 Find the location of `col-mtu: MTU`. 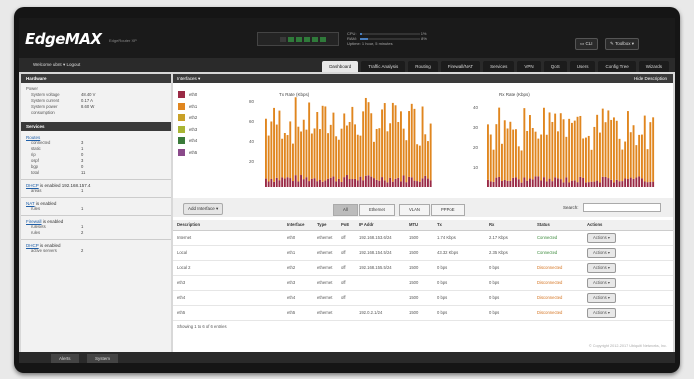

col-mtu: MTU is located at coordinates (423, 225).